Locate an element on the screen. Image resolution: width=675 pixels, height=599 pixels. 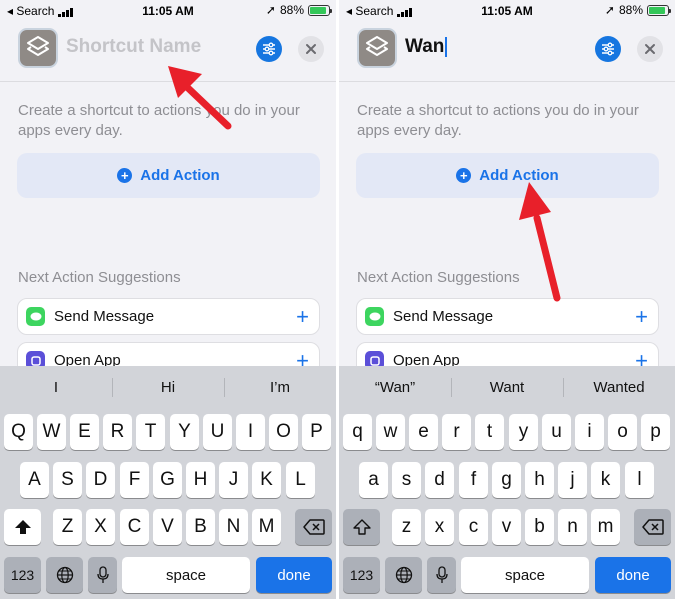
key-d: D is located at coordinates (100, 480).